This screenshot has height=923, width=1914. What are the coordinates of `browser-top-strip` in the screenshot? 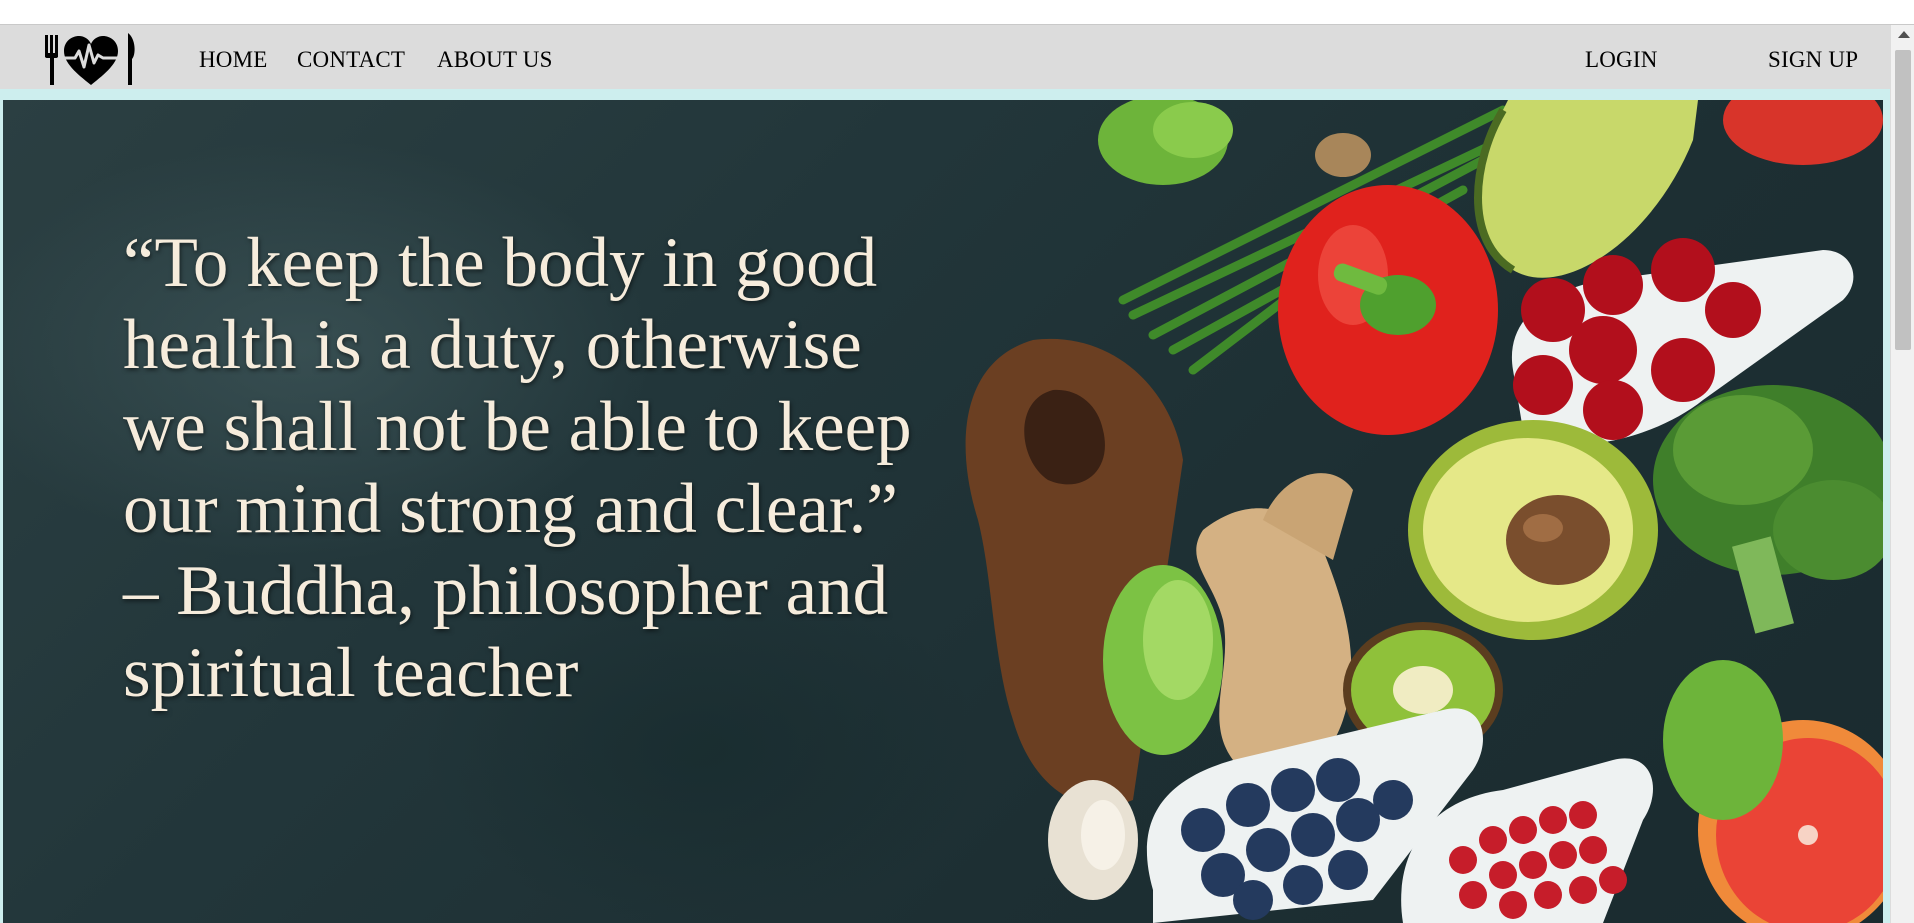 It's located at (957, 12).